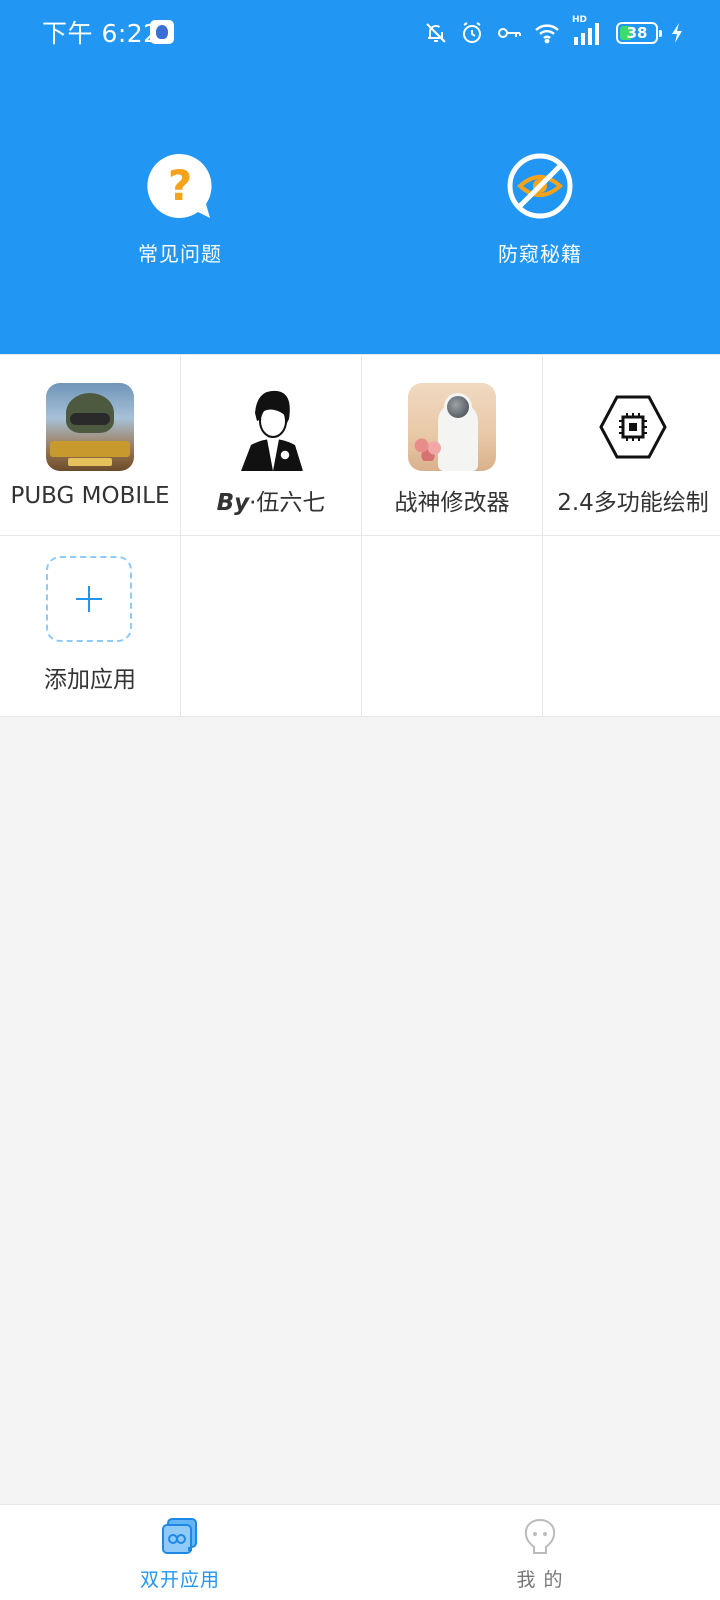  What do you see at coordinates (540, 1580) in the screenshot?
I see `tab-label: 我 的` at bounding box center [540, 1580].